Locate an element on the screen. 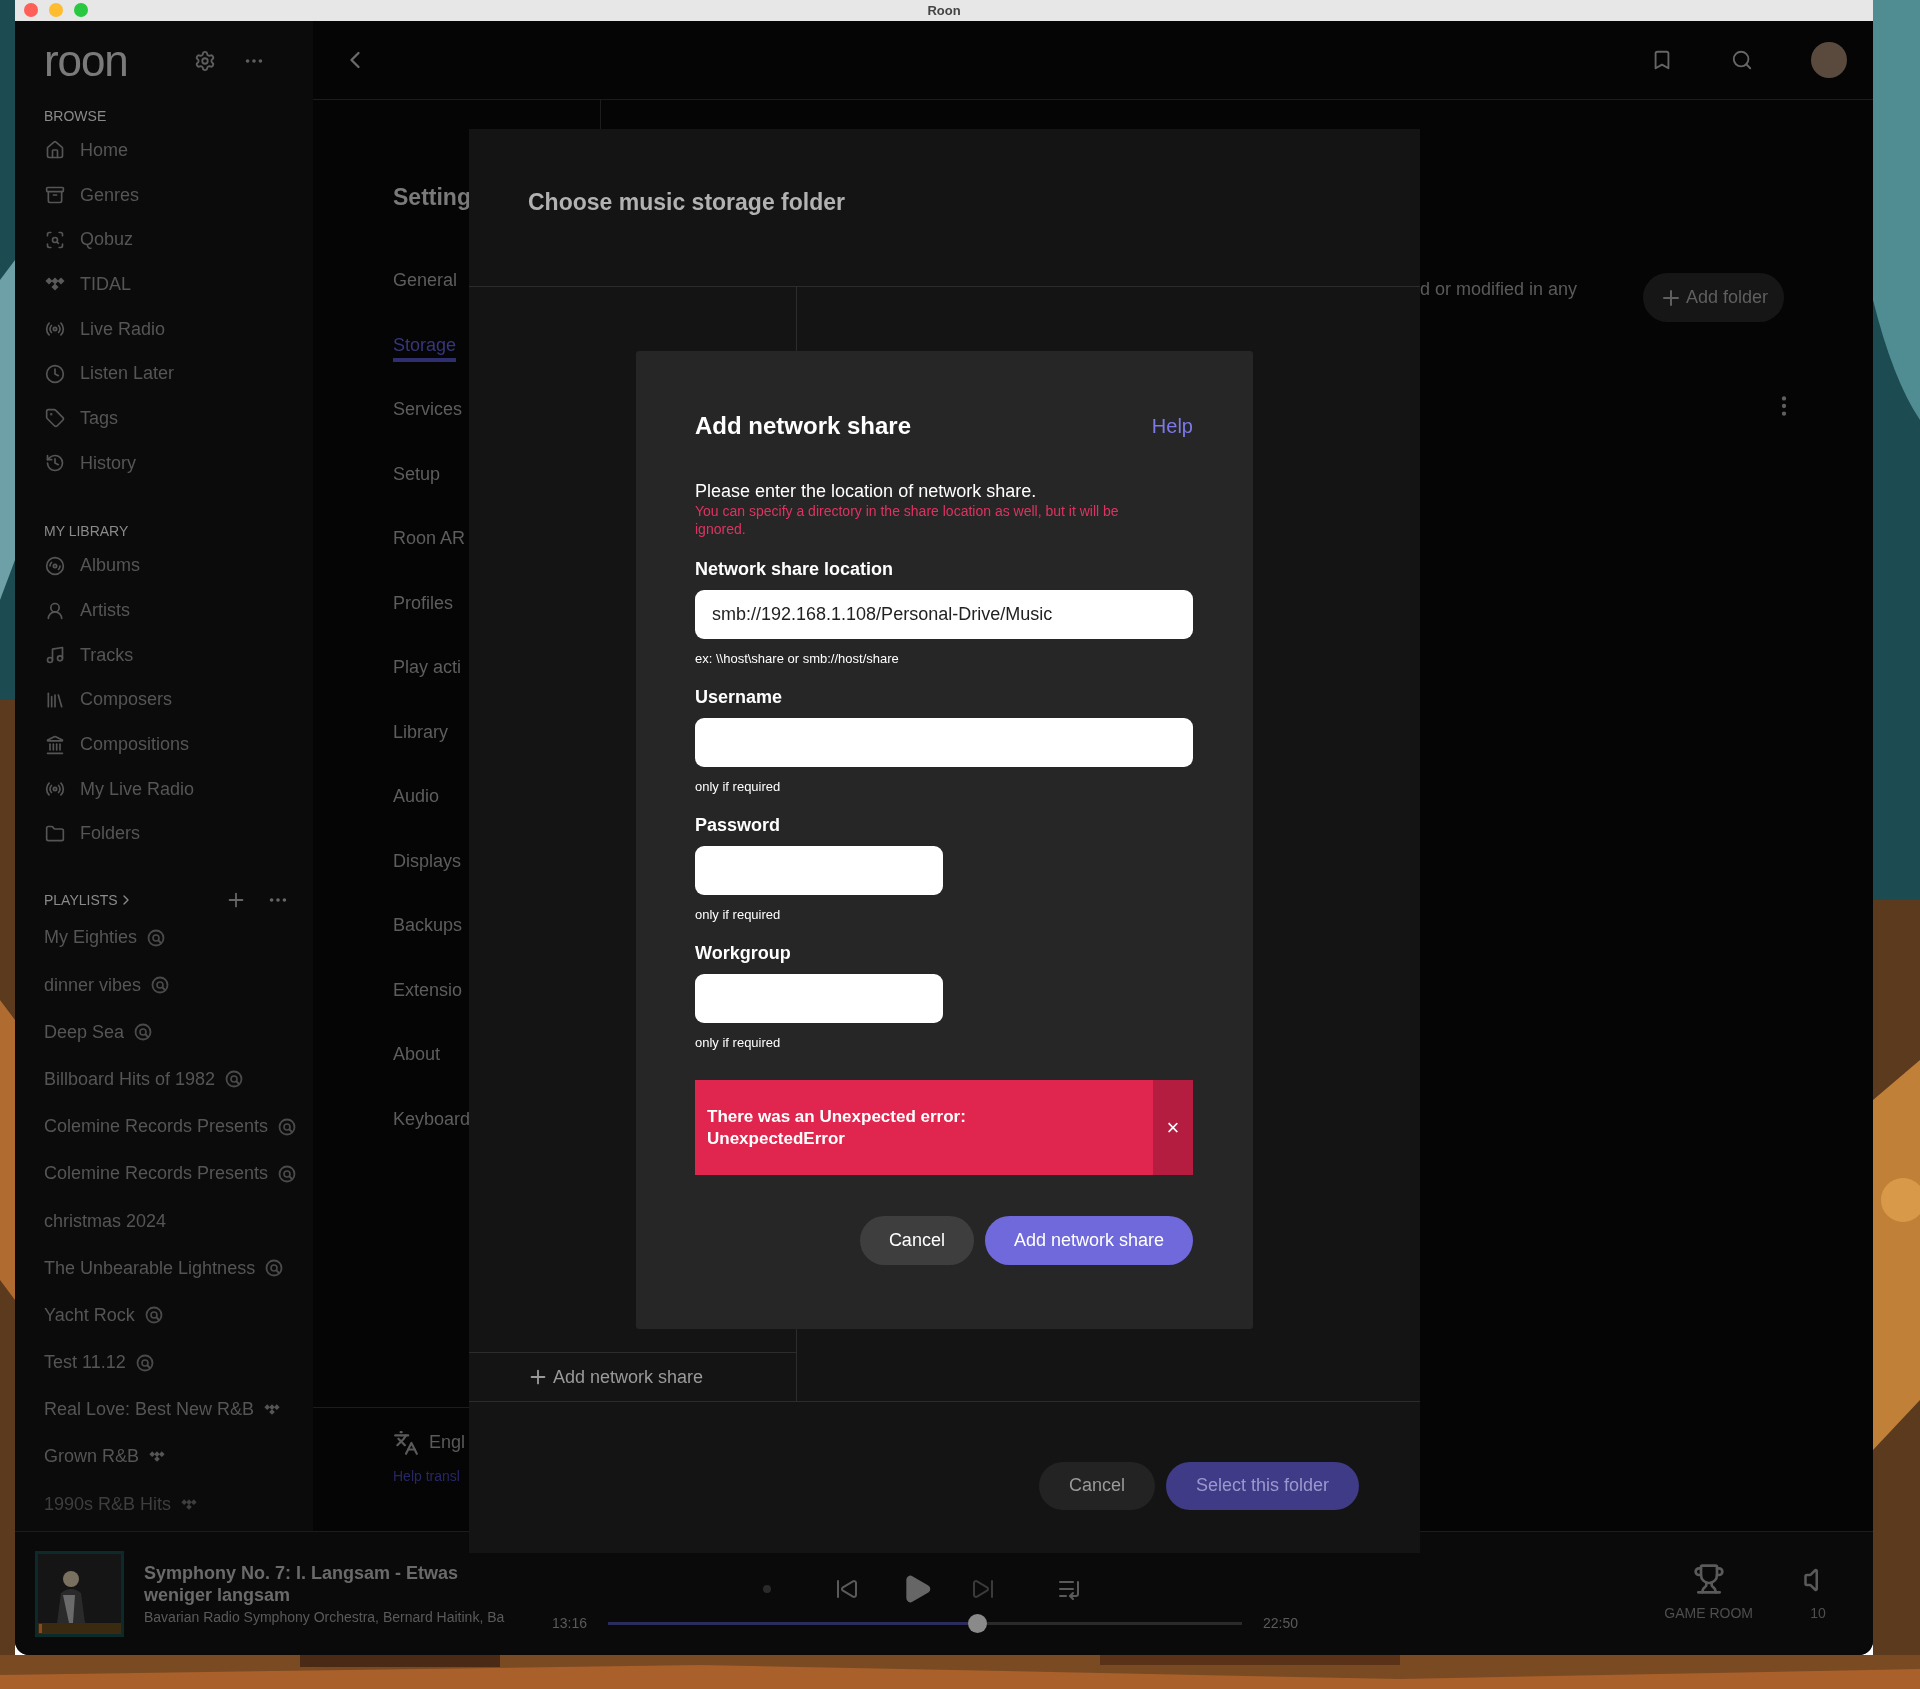  field-hint: ex: \\host\share or smb://host/share is located at coordinates (797, 659).